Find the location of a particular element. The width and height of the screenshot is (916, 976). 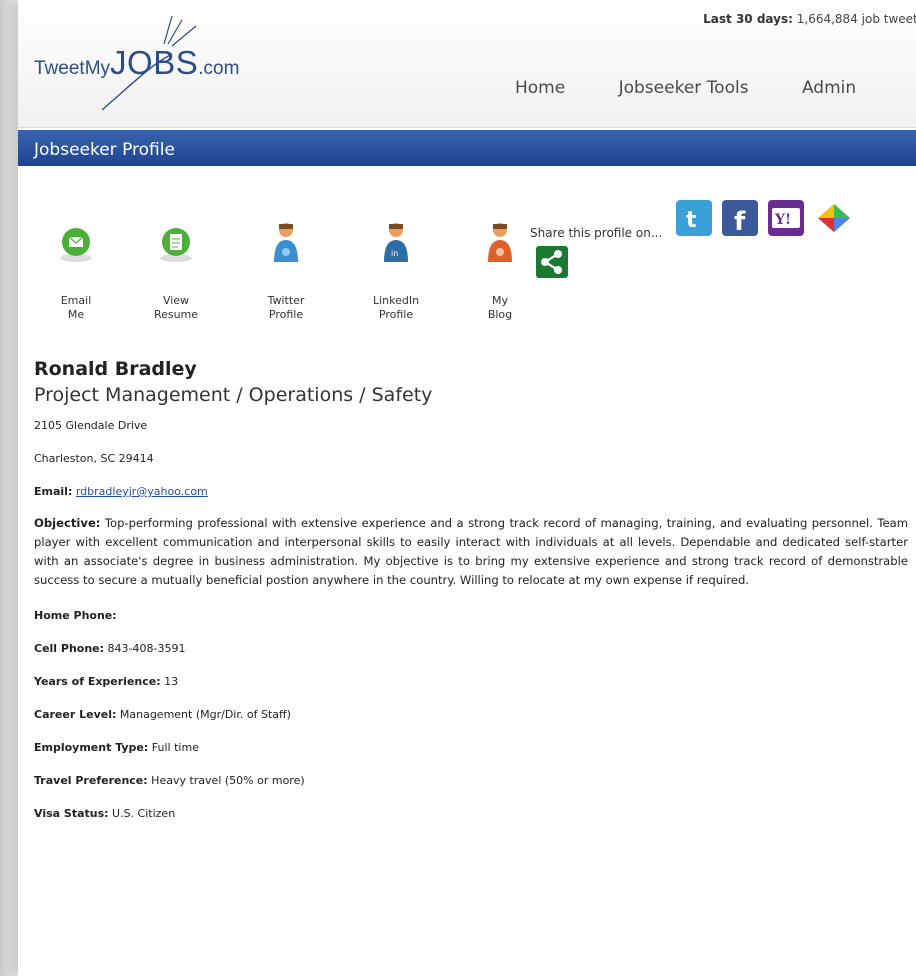

action-label-line1: Twitter is located at coordinates (286, 300).